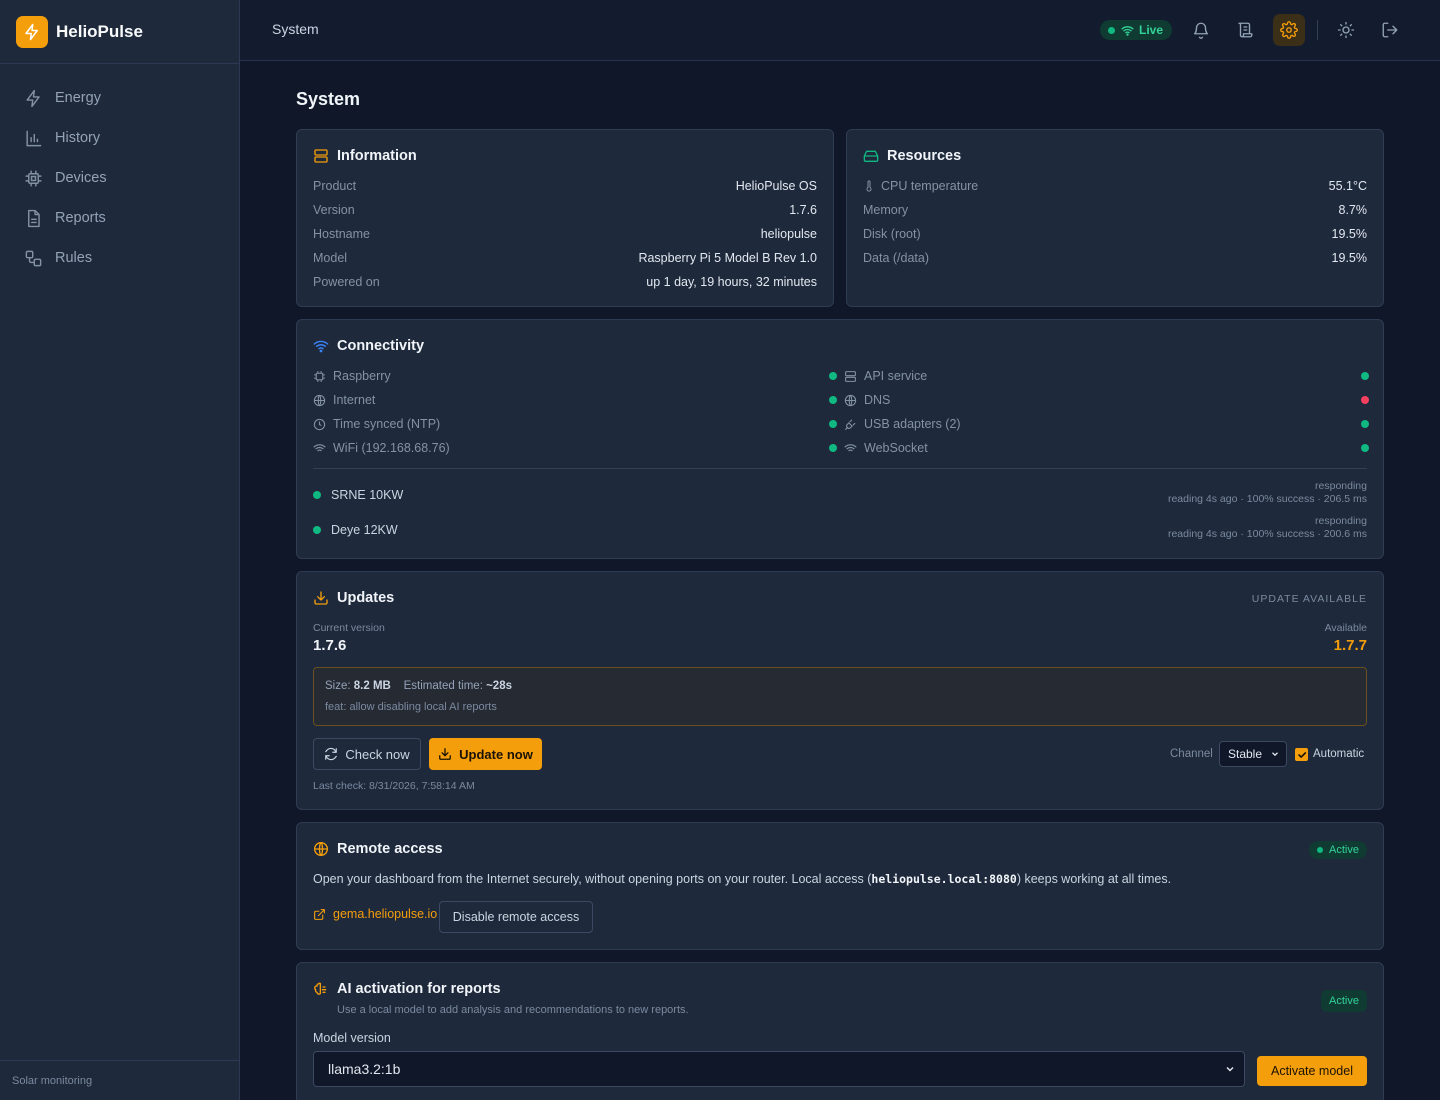 Image resolution: width=1440 pixels, height=1100 pixels. Describe the element at coordinates (1267, 534) in the screenshot. I see `device-status-detail: reading 4s ago · 100% success · 200.6 ms` at that location.